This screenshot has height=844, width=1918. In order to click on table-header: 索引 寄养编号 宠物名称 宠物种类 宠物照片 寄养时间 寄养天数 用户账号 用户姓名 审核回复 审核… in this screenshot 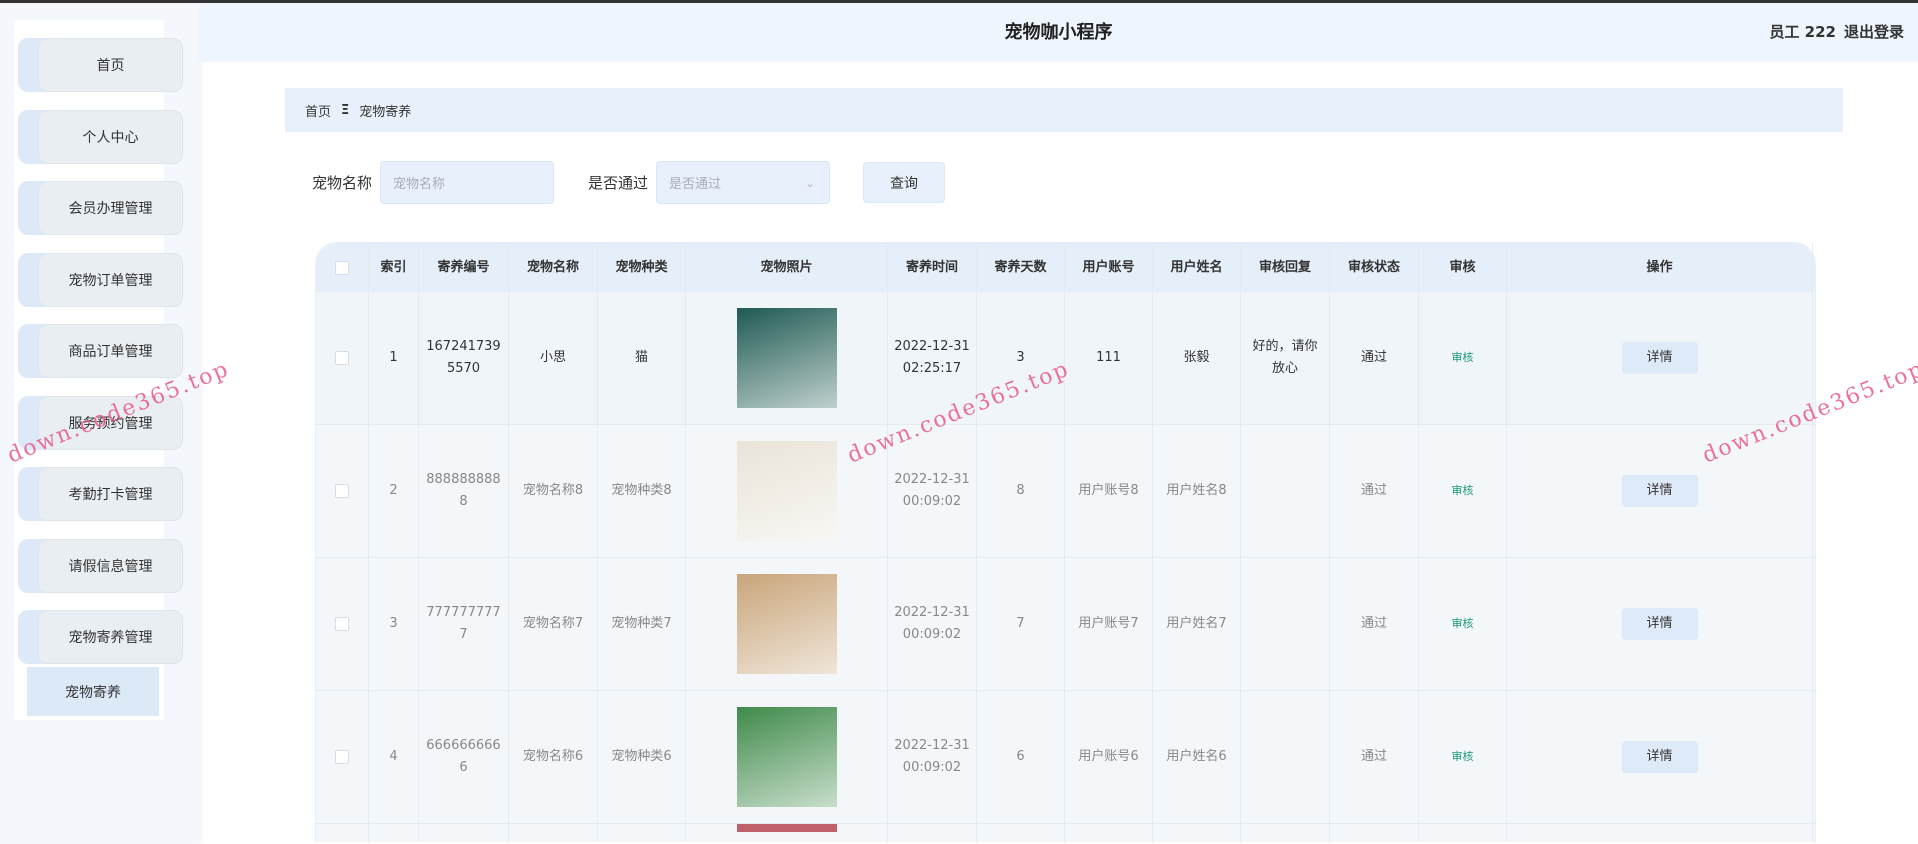, I will do `click(1065, 267)`.